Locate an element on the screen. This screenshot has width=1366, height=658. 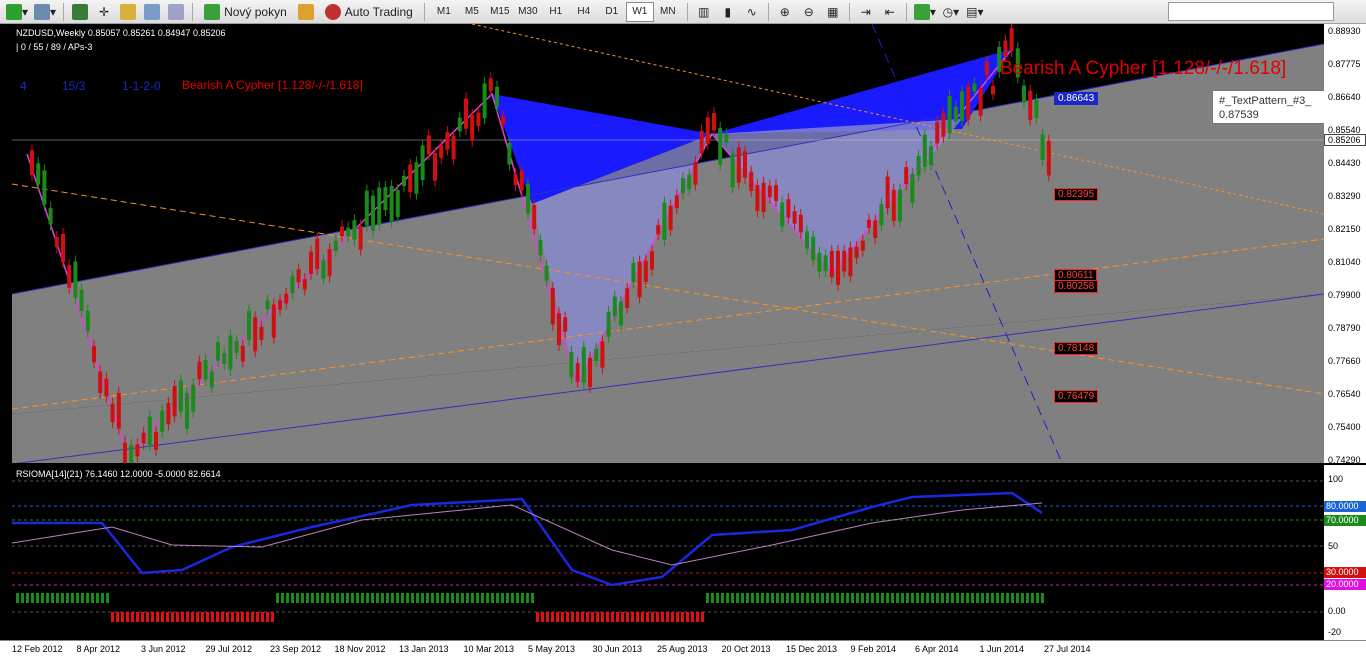
metaeditor-icon is located at coordinates (306, 12).